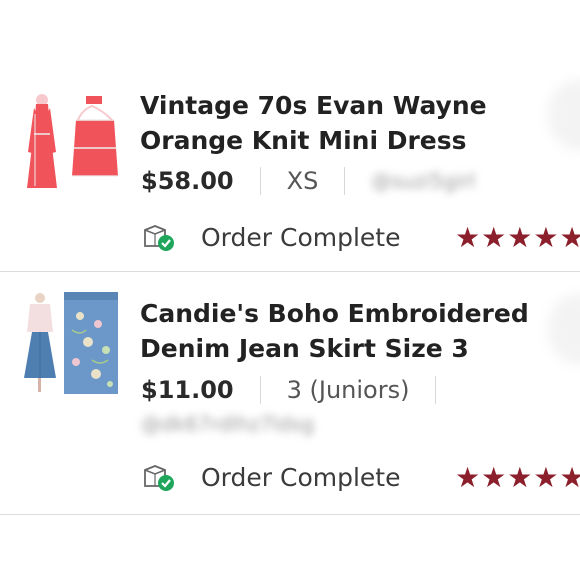 The height and width of the screenshot is (580, 580). What do you see at coordinates (302, 181) in the screenshot?
I see `size: XS` at bounding box center [302, 181].